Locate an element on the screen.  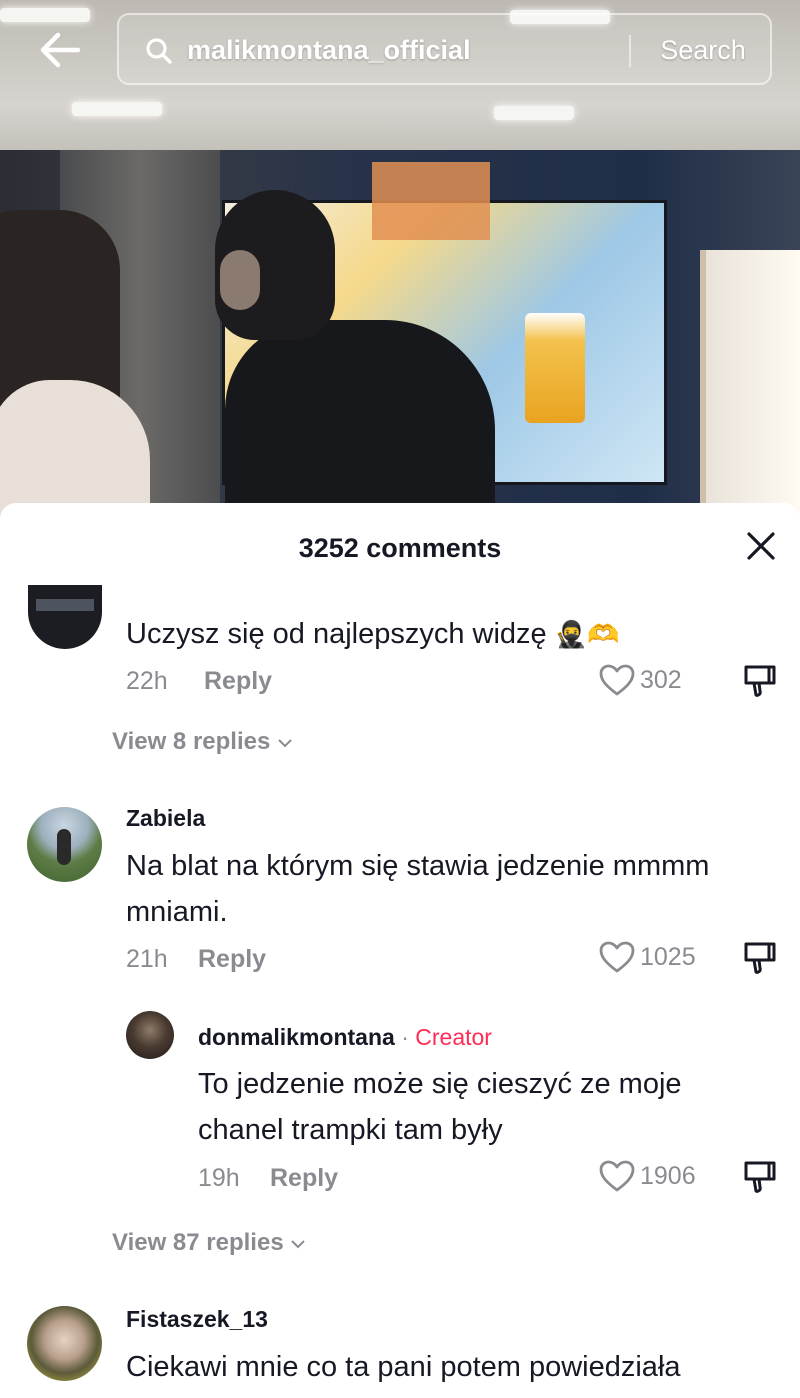
close-icon is located at coordinates (761, 546).